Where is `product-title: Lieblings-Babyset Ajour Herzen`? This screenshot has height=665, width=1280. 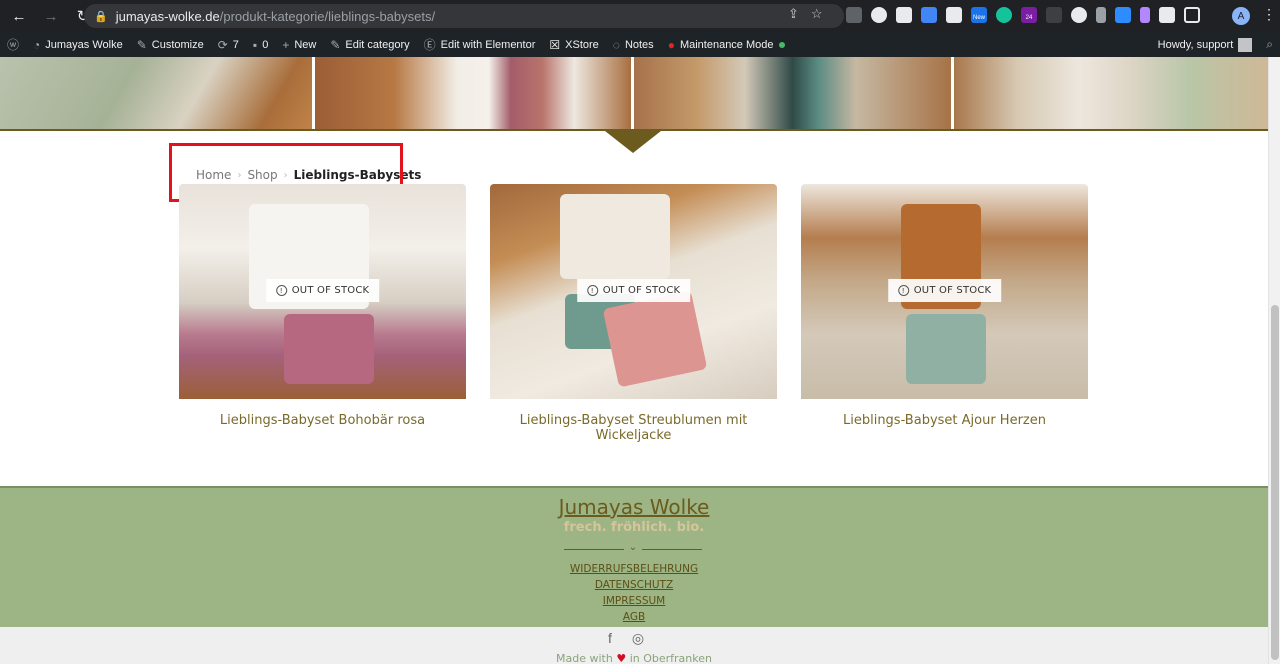
product-title: Lieblings-Babyset Ajour Herzen is located at coordinates (944, 420).